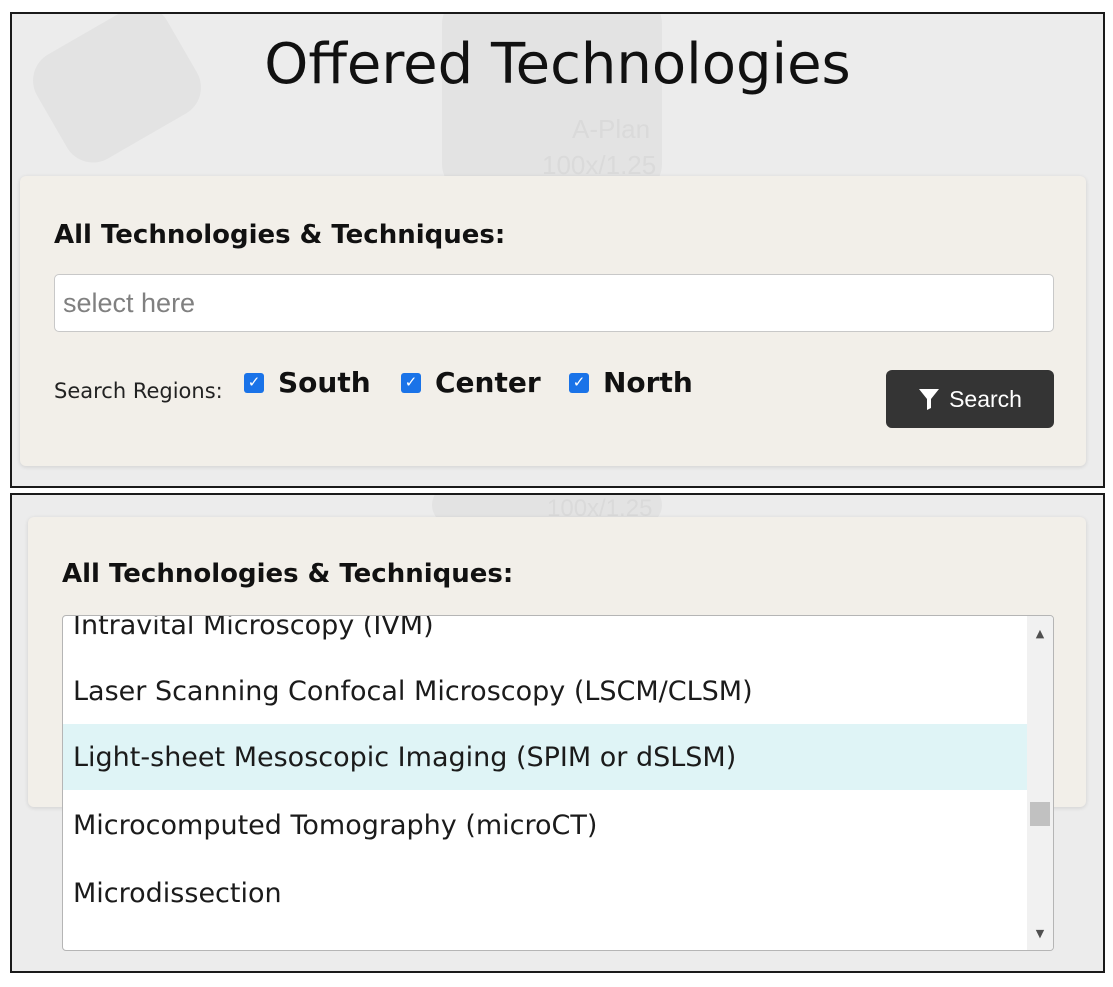 The image size is (1113, 987). I want to click on north-label: North, so click(648, 382).